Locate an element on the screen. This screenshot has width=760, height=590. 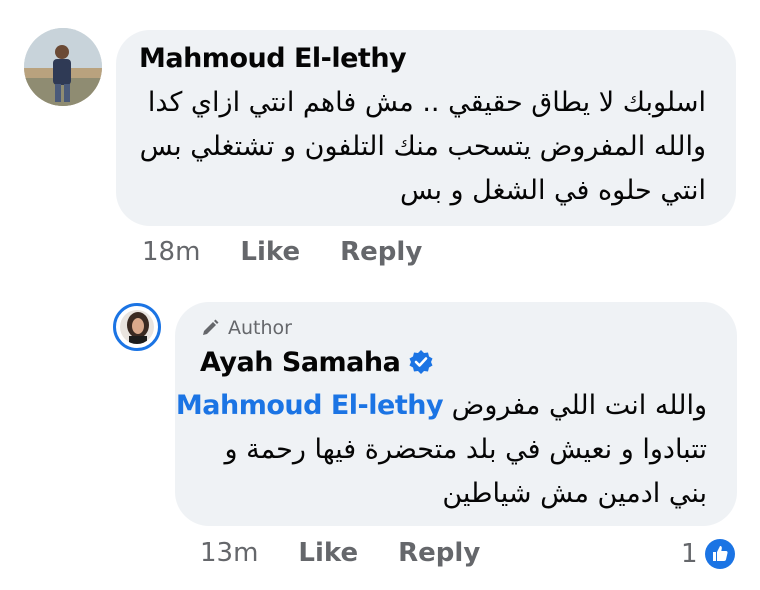
comment-text-line: انتي حلوه في الشغل و بس is located at coordinates (553, 190).